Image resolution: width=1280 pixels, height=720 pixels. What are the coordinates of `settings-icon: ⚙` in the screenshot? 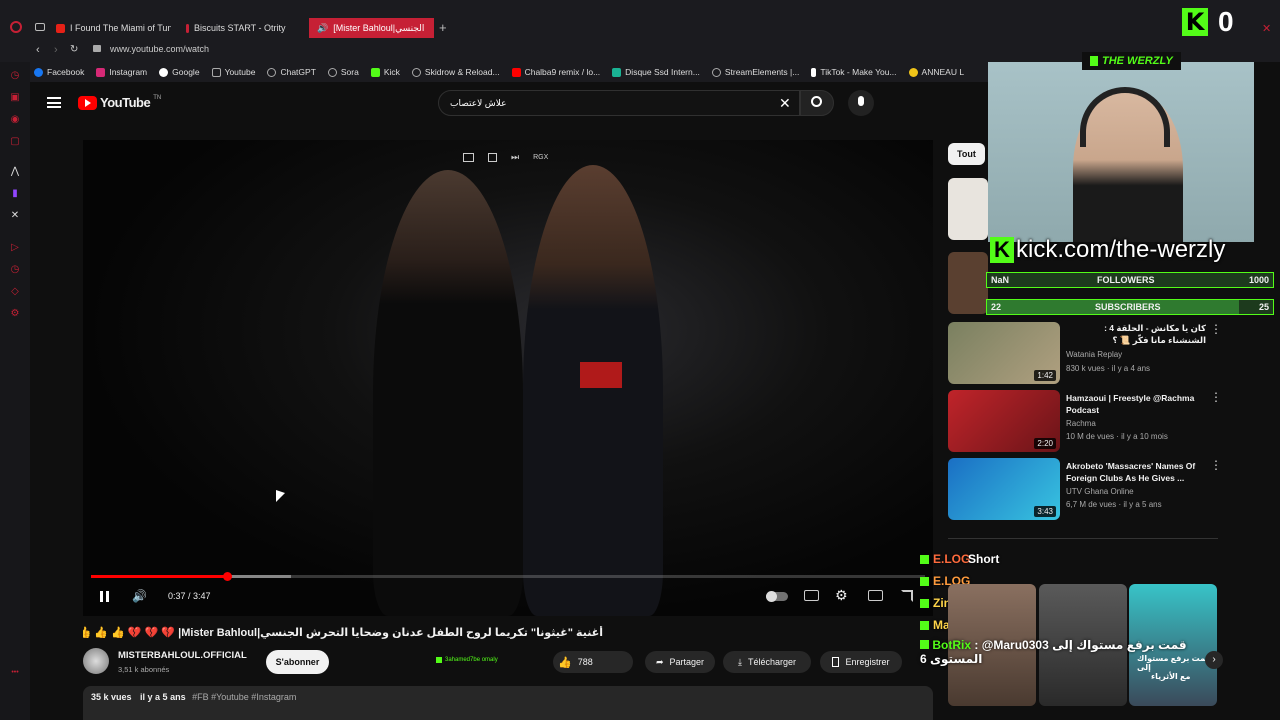 It's located at (15, 314).